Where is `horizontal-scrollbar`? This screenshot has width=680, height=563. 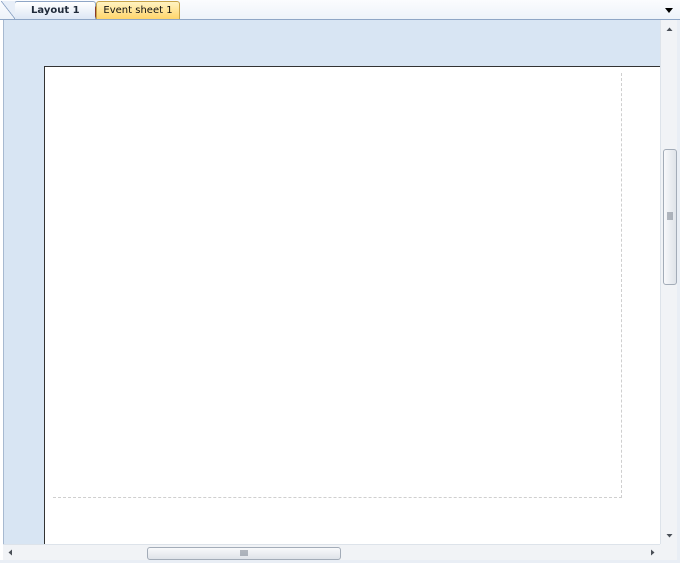 horizontal-scrollbar is located at coordinates (331, 552).